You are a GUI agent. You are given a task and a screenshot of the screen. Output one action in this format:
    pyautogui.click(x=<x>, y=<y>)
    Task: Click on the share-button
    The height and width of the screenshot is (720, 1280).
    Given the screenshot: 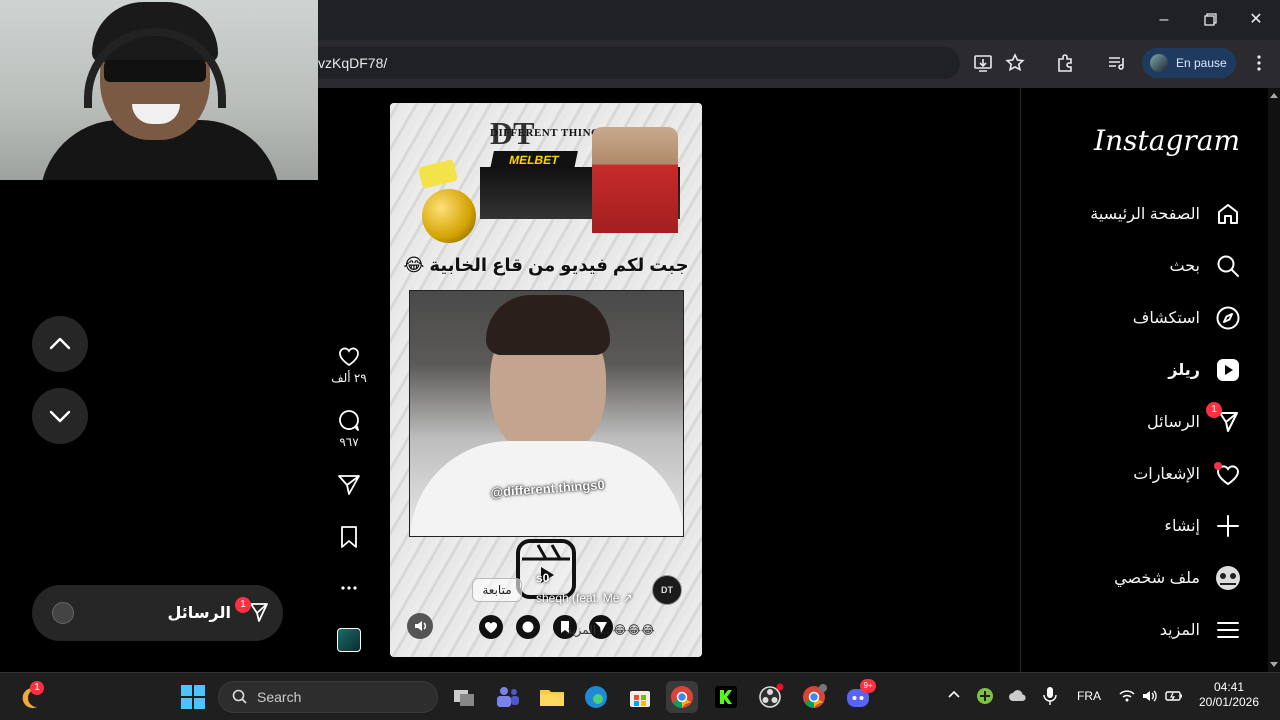 What is the action you would take?
    pyautogui.click(x=349, y=485)
    